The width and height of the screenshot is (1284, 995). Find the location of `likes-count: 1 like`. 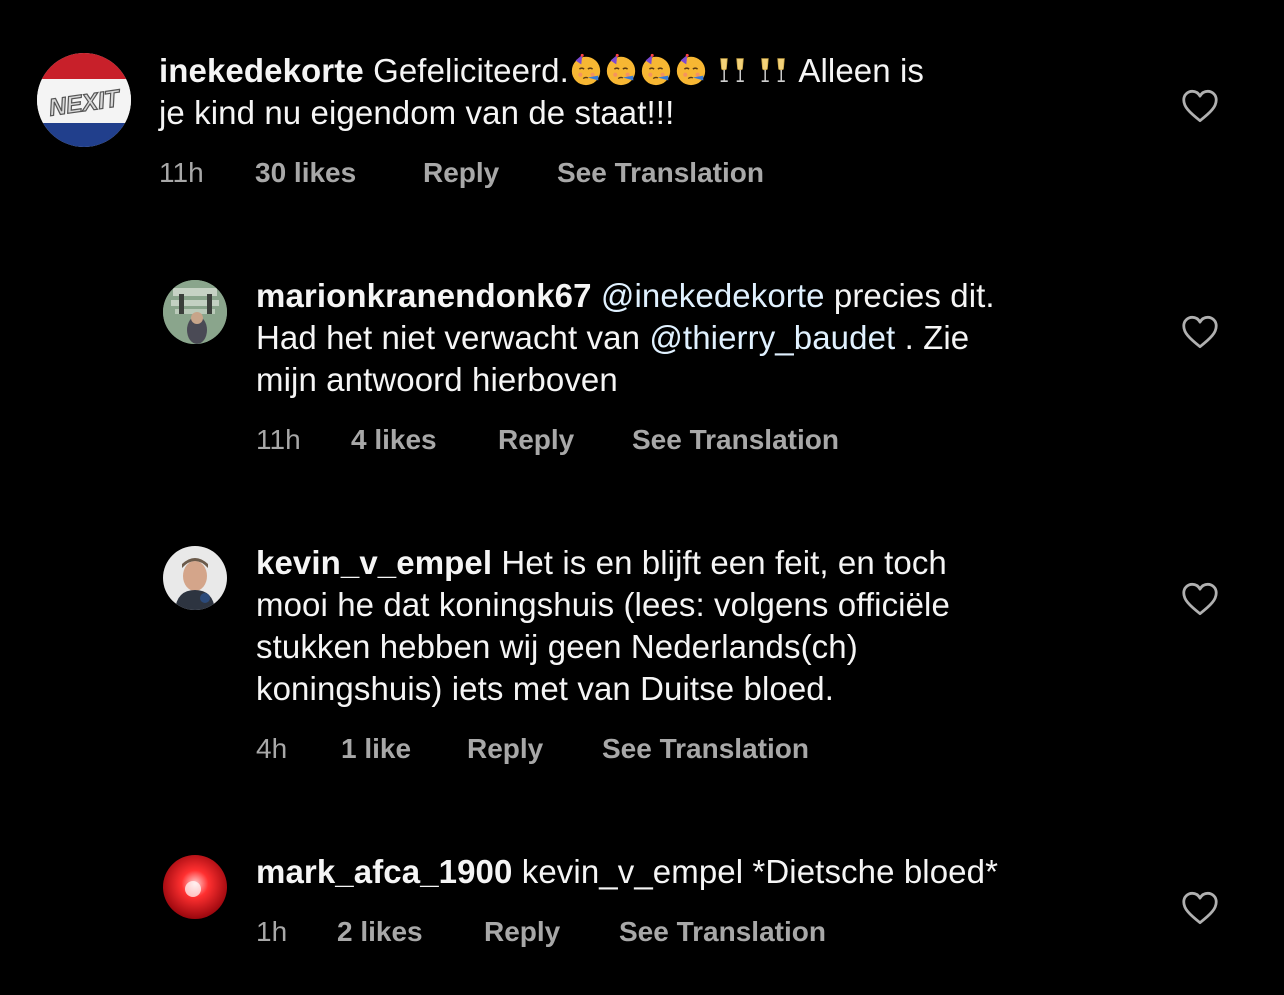

likes-count: 1 like is located at coordinates (376, 749).